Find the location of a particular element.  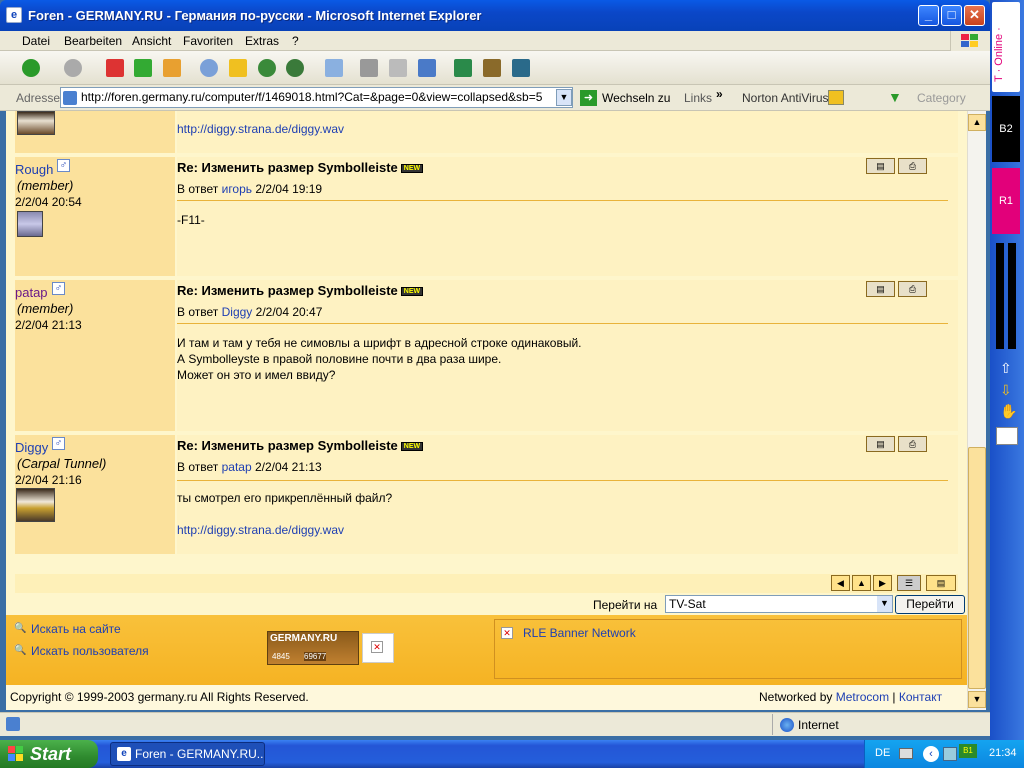

stop-icon is located at coordinates (115, 68).